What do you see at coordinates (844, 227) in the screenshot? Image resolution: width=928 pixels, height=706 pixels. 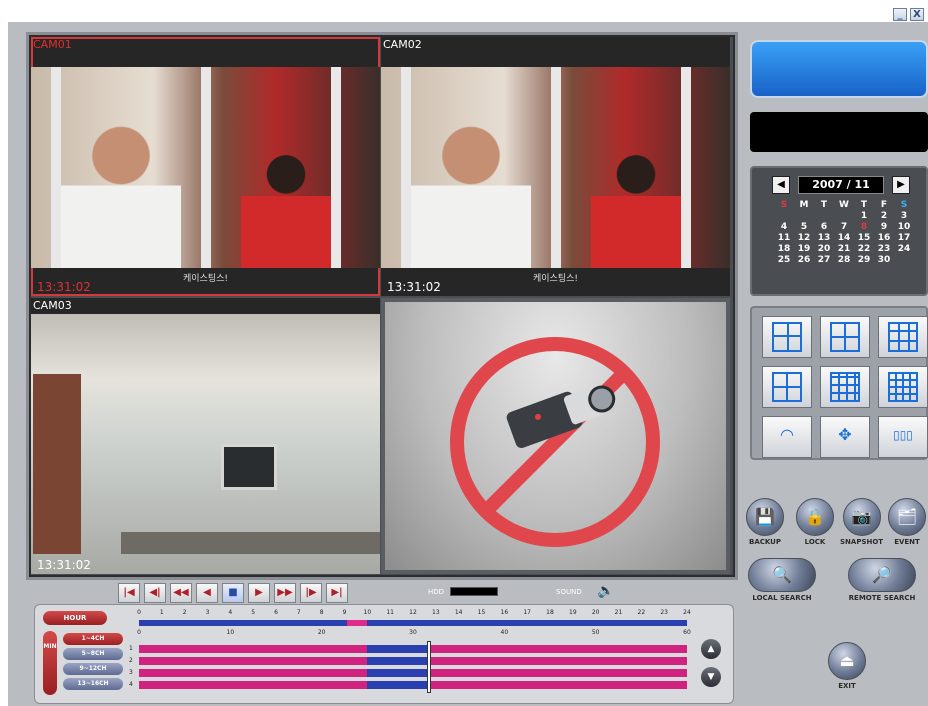 I see `calendar-day: 7` at bounding box center [844, 227].